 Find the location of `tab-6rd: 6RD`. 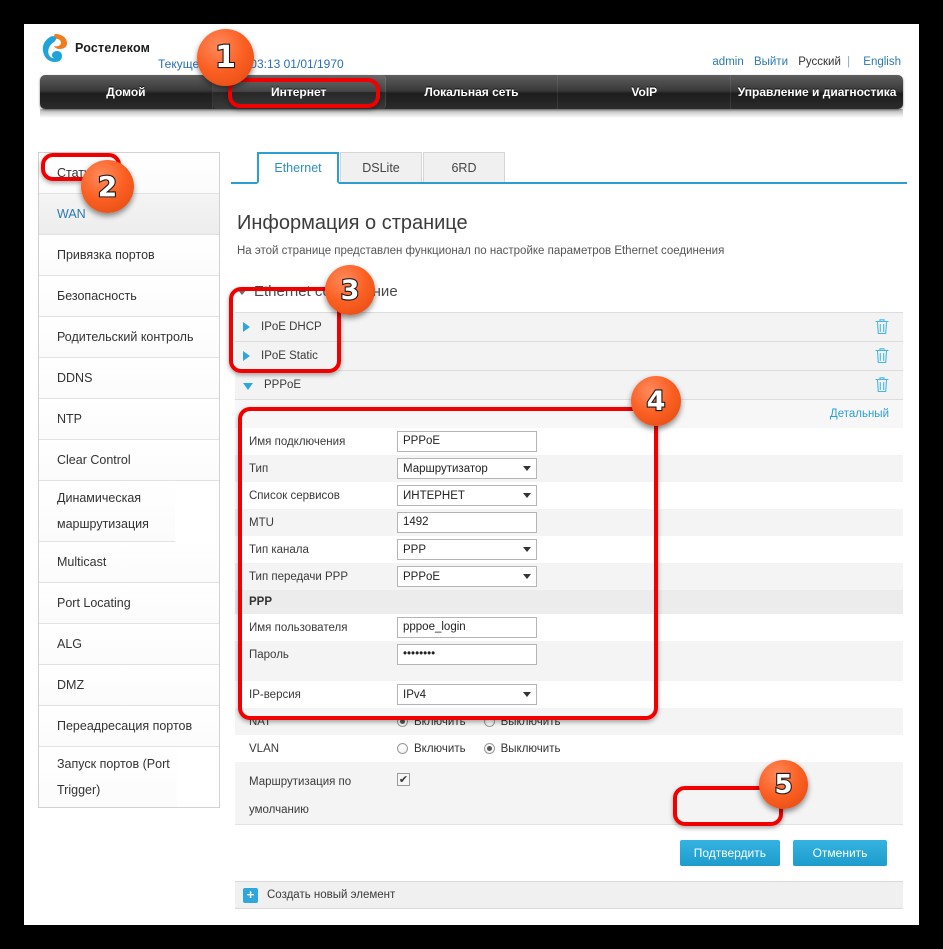

tab-6rd: 6RD is located at coordinates (464, 167).